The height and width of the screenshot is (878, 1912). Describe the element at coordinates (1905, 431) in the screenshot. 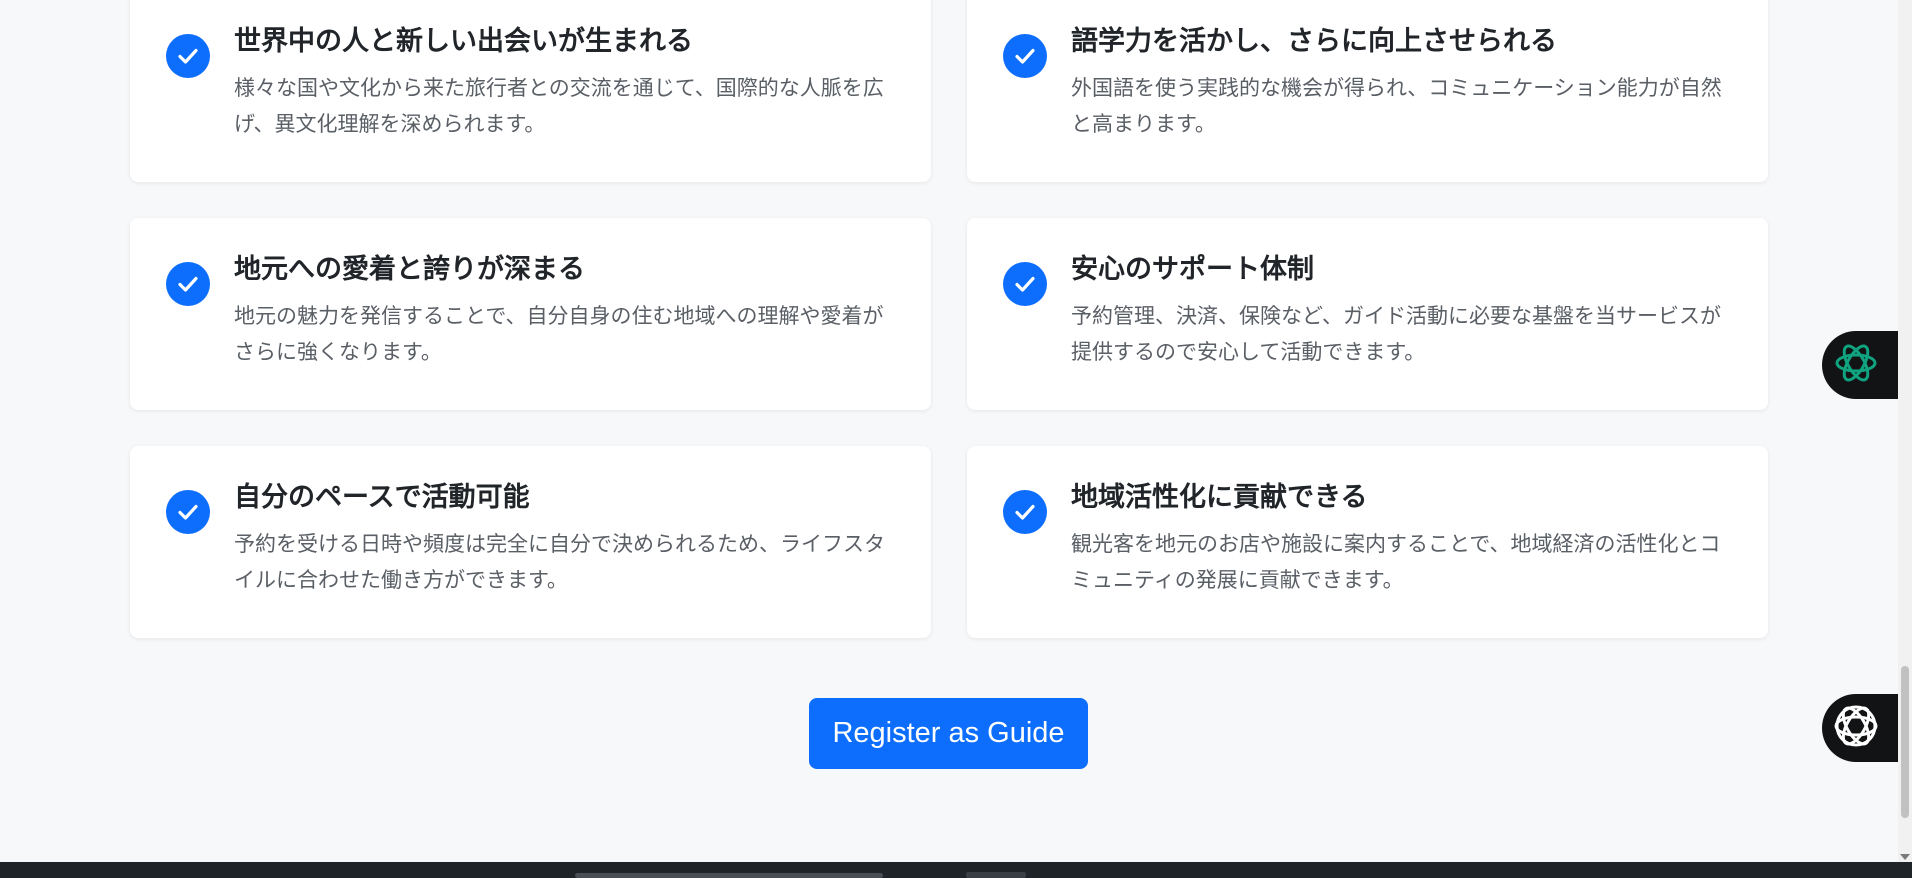

I see `vertical-scrollbar` at that location.